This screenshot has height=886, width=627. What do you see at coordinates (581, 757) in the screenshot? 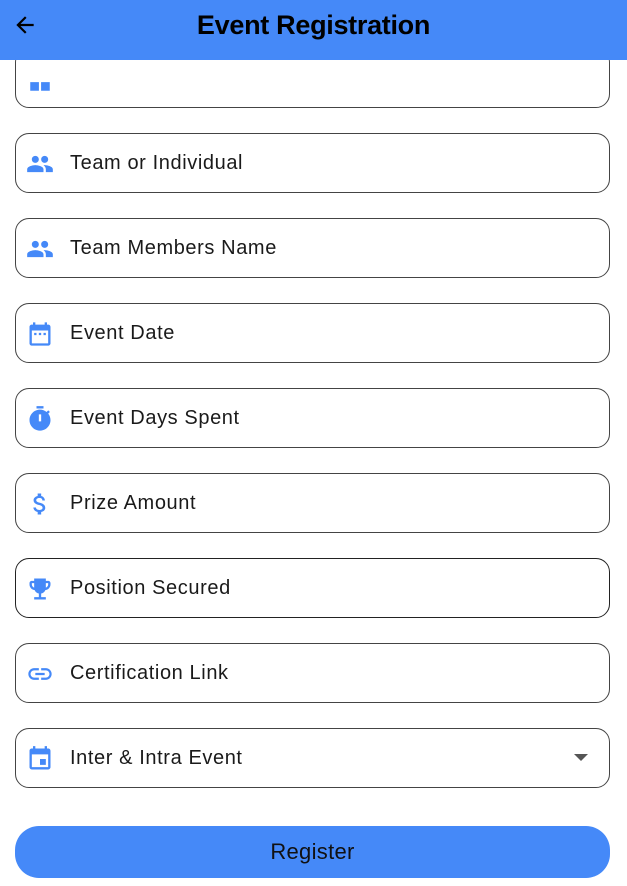
I see `dropdown-arrow-icon` at bounding box center [581, 757].